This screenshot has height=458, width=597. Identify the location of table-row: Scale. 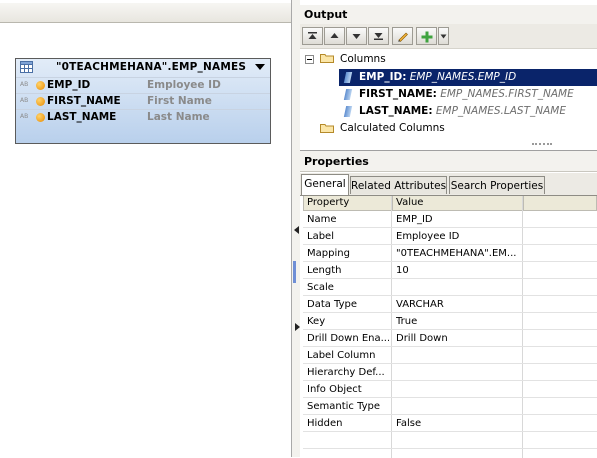
(450, 287).